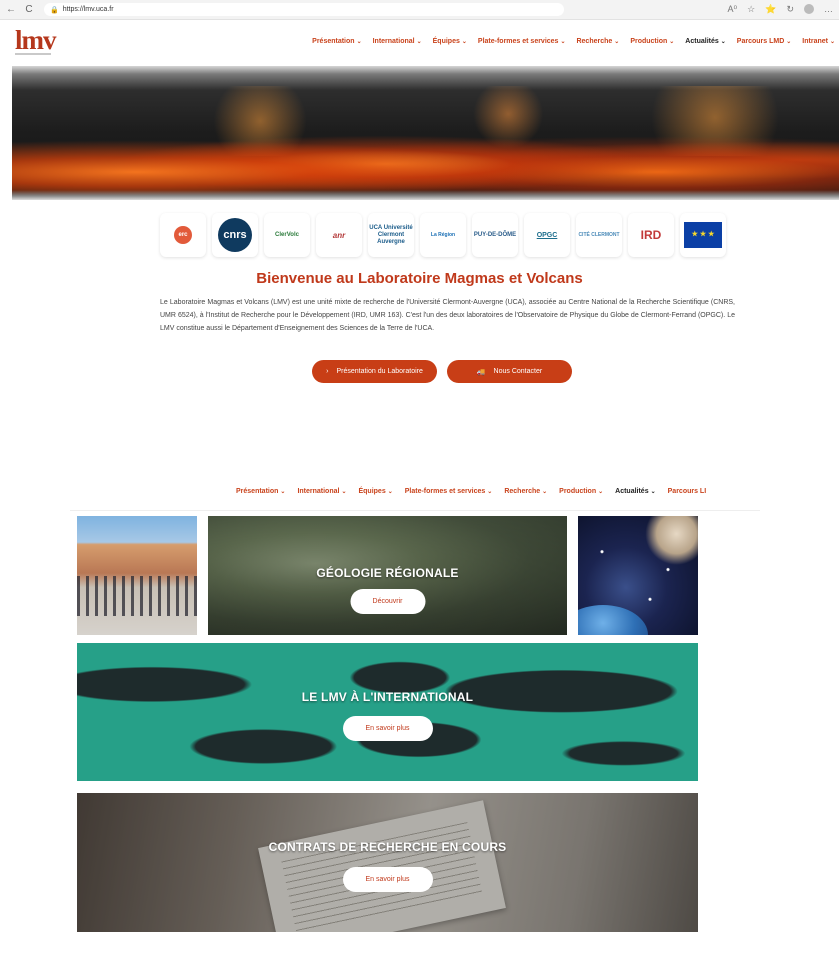 Image resolution: width=839 pixels, height=953 pixels. Describe the element at coordinates (304, 9) in the screenshot. I see `address-bar: 🔒 https://lmv.uca.fr` at that location.